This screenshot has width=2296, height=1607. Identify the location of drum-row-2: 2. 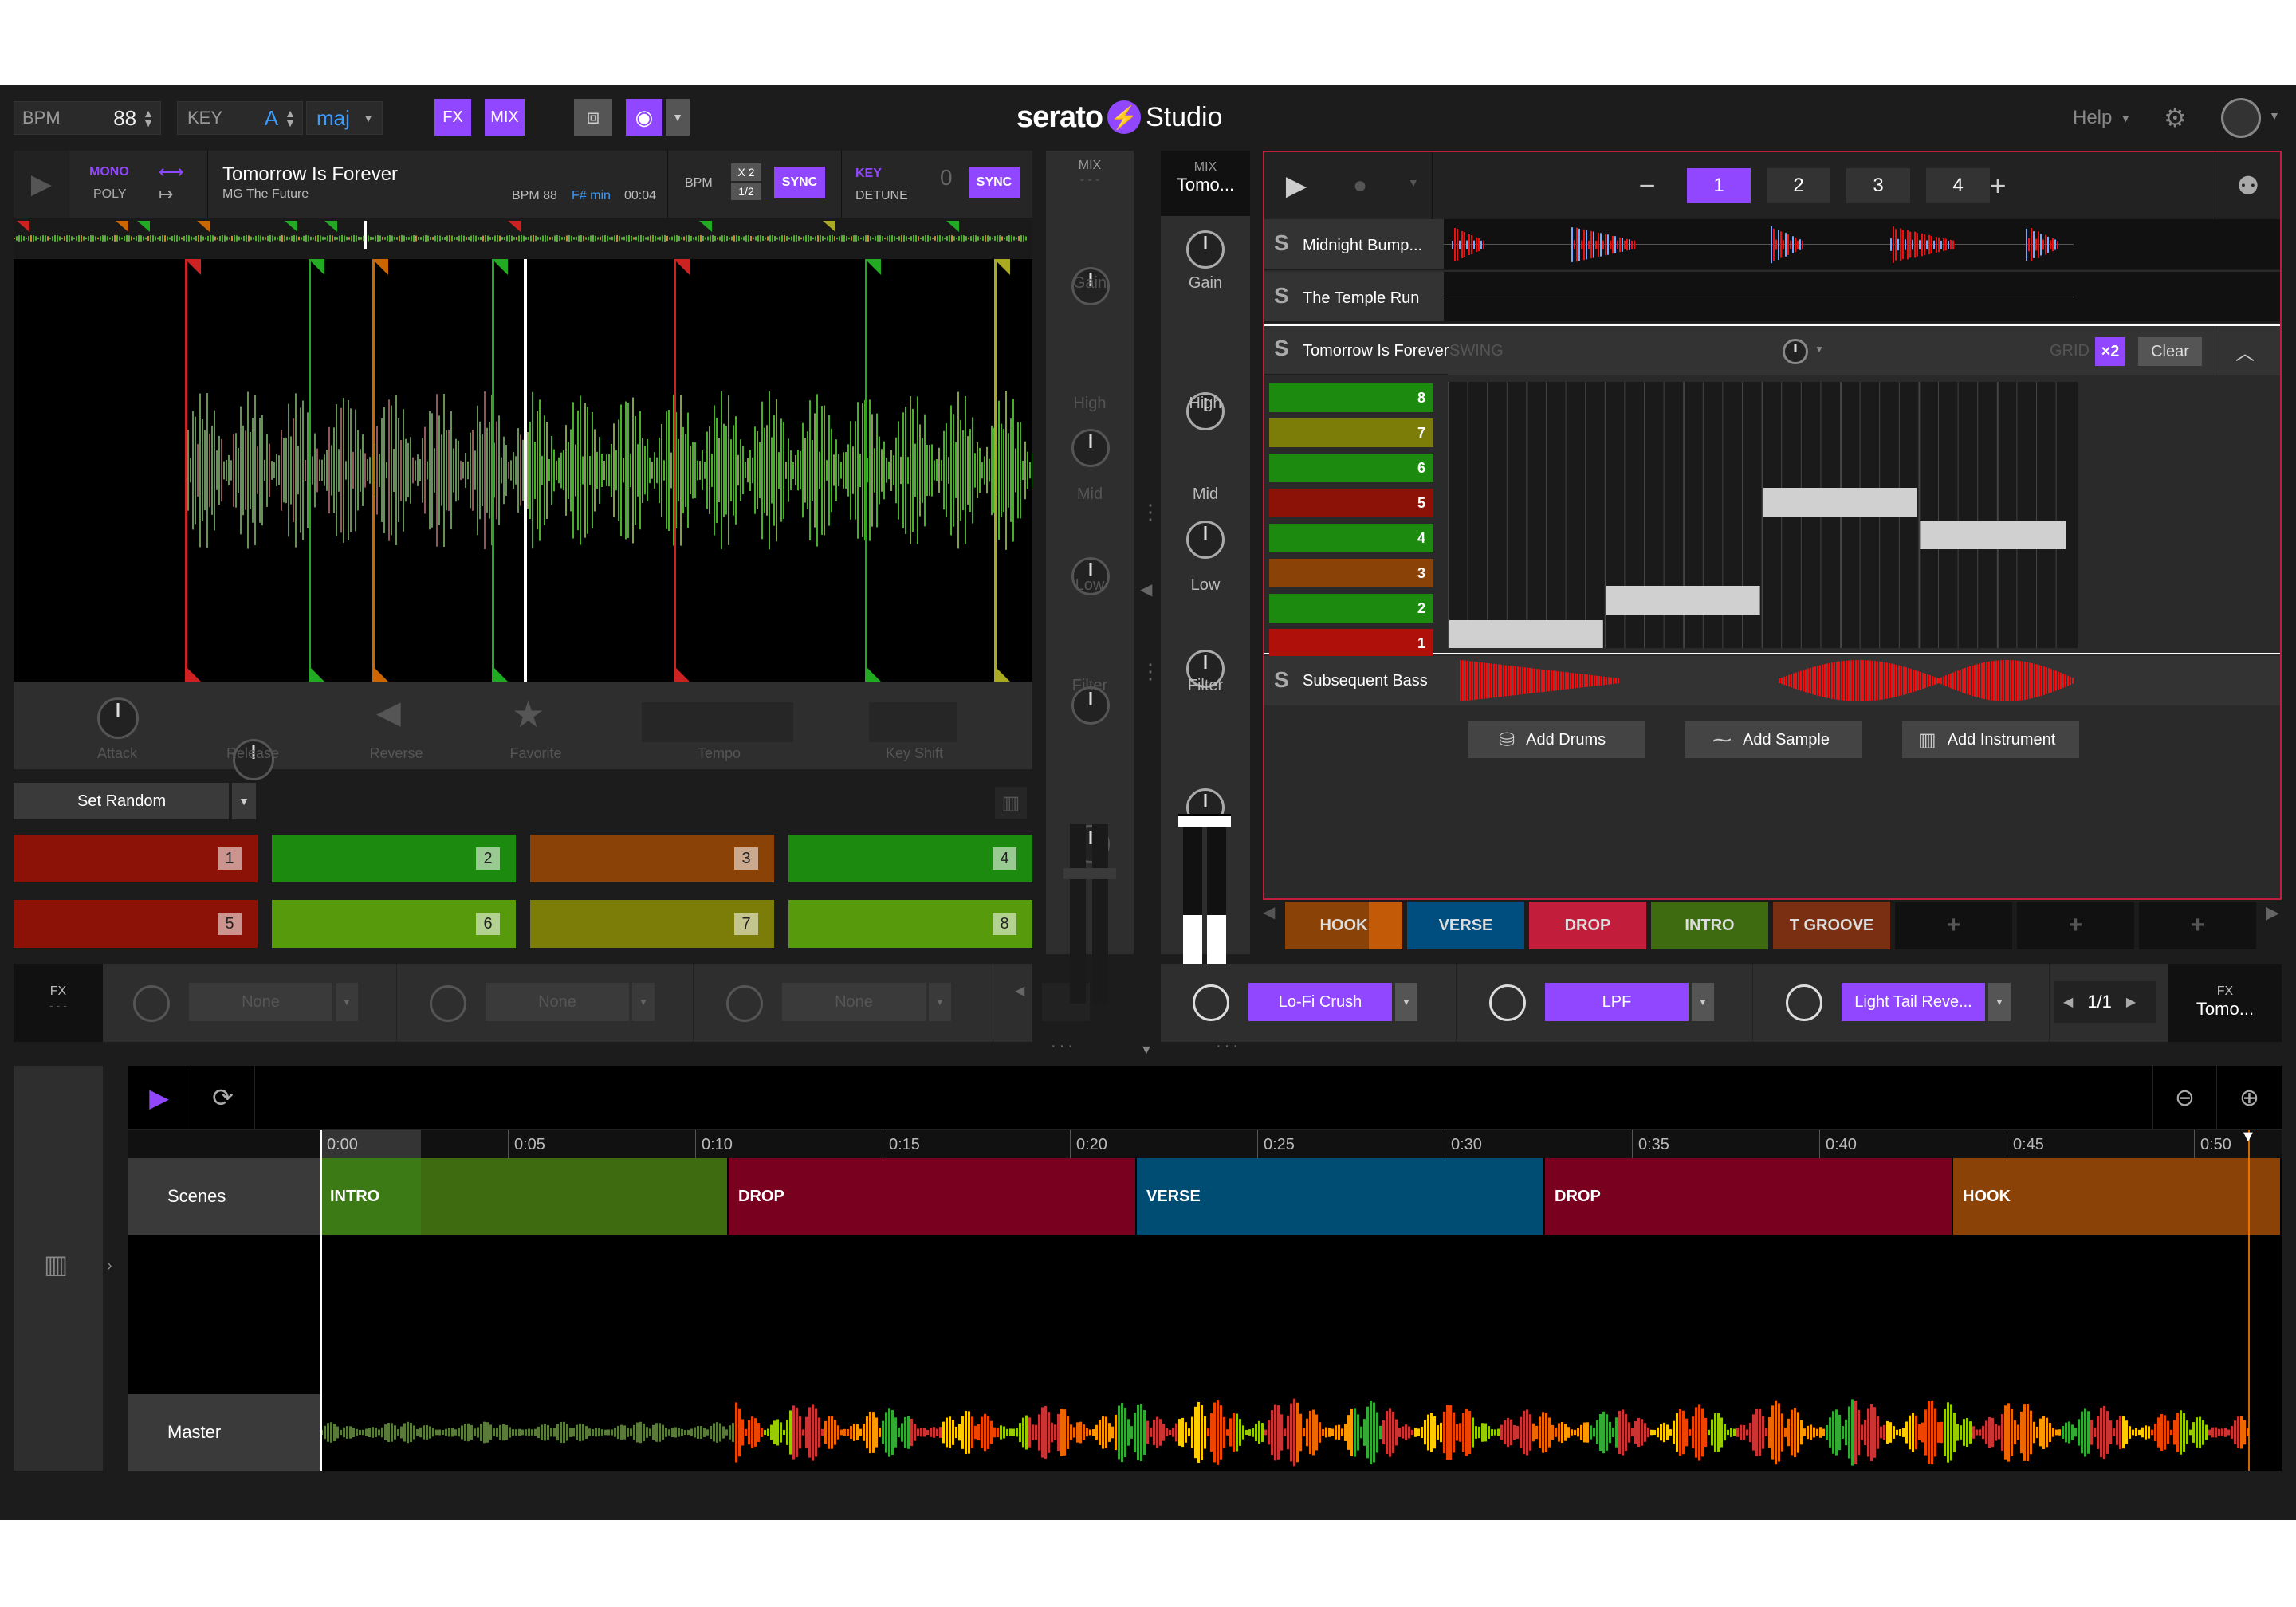
(1351, 608).